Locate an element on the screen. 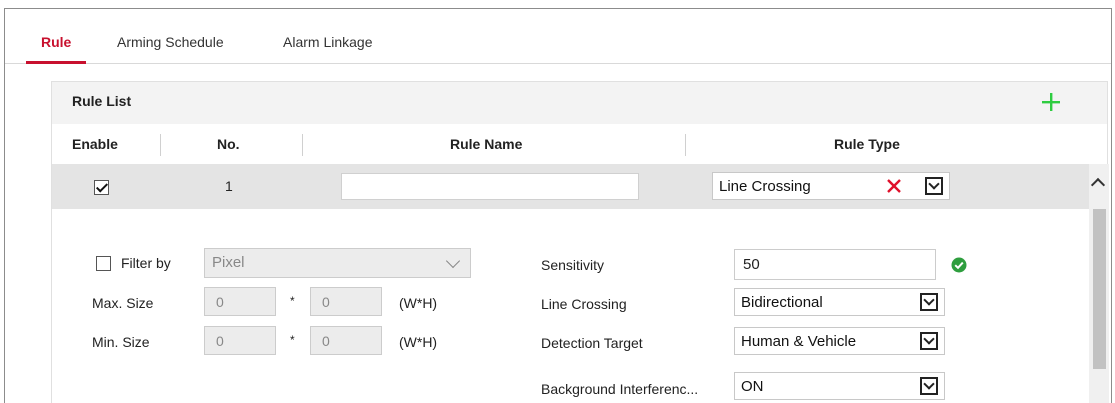 This screenshot has height=403, width=1115. add-icon is located at coordinates (1051, 102).